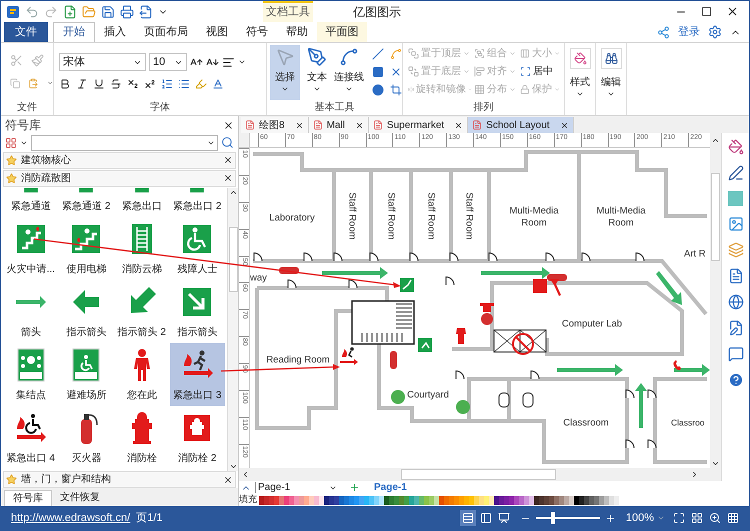 The width and height of the screenshot is (750, 531). Describe the element at coordinates (257, 32) in the screenshot. I see `menu-tab: 符号` at that location.